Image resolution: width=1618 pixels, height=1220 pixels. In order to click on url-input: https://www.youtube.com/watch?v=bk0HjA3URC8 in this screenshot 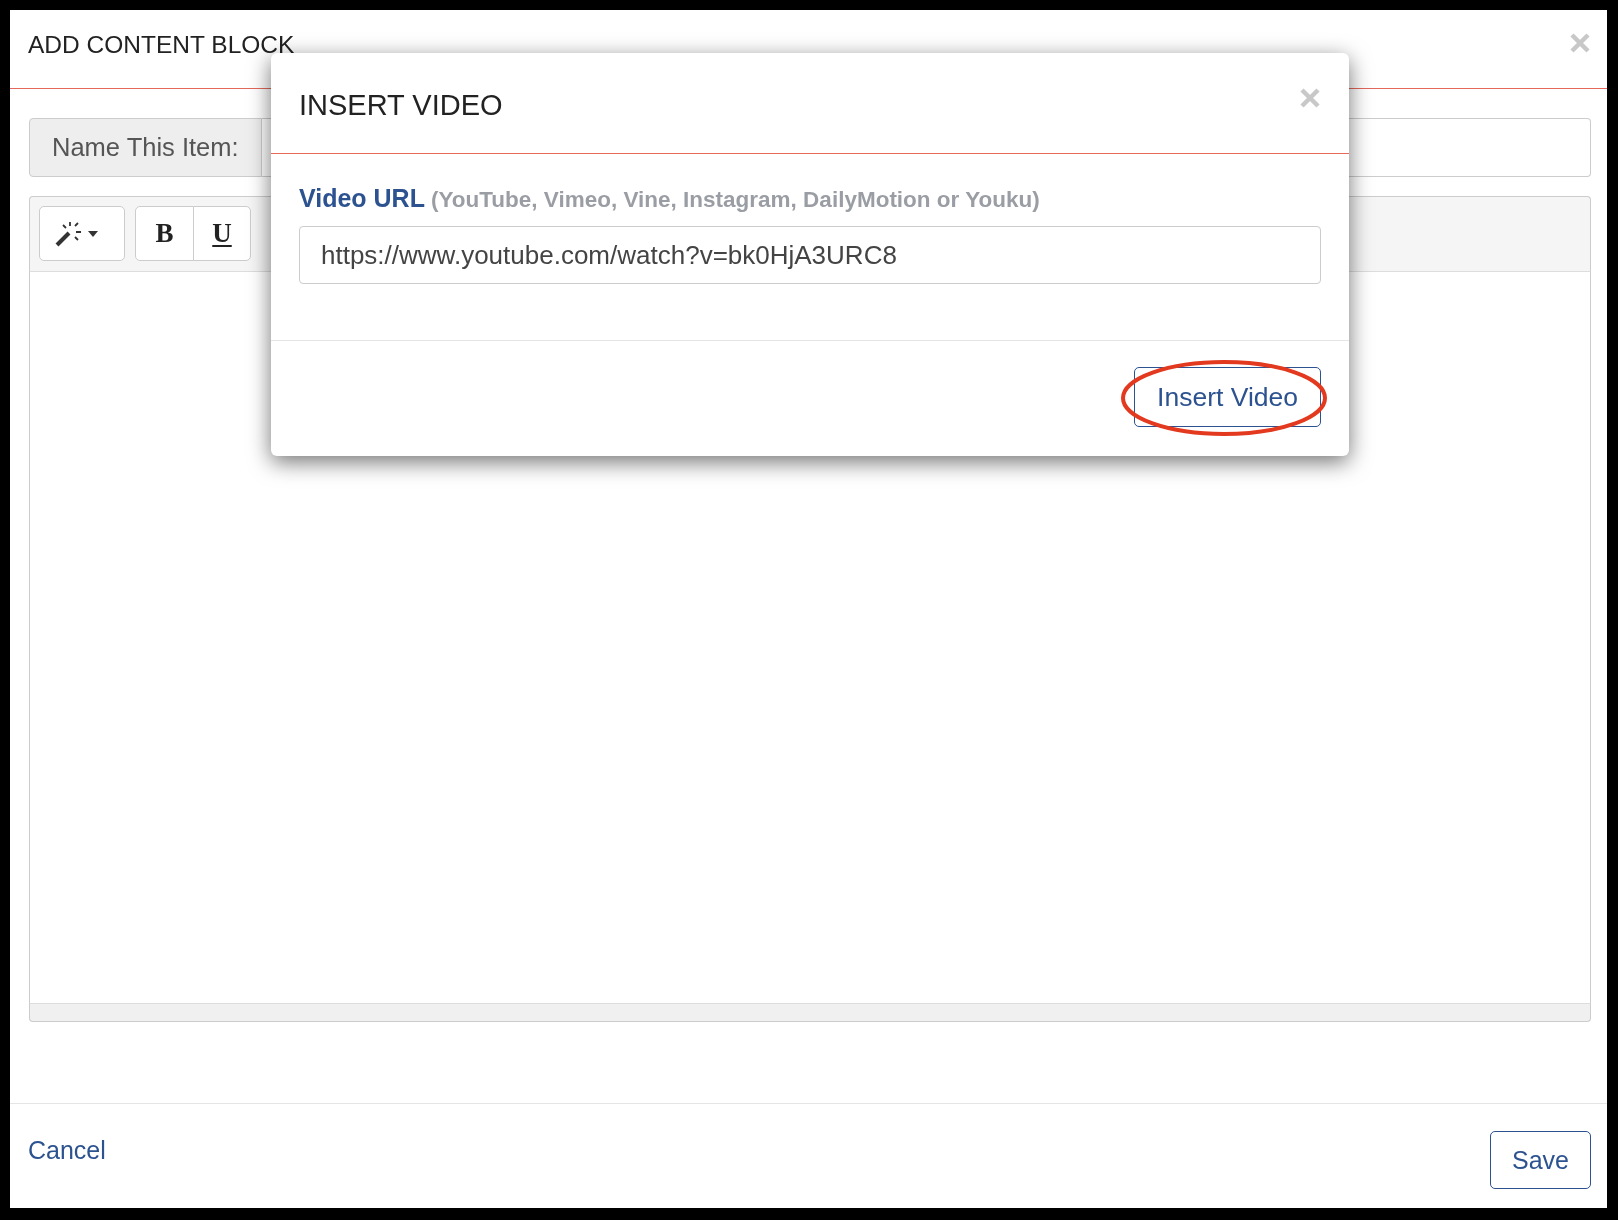, I will do `click(810, 255)`.